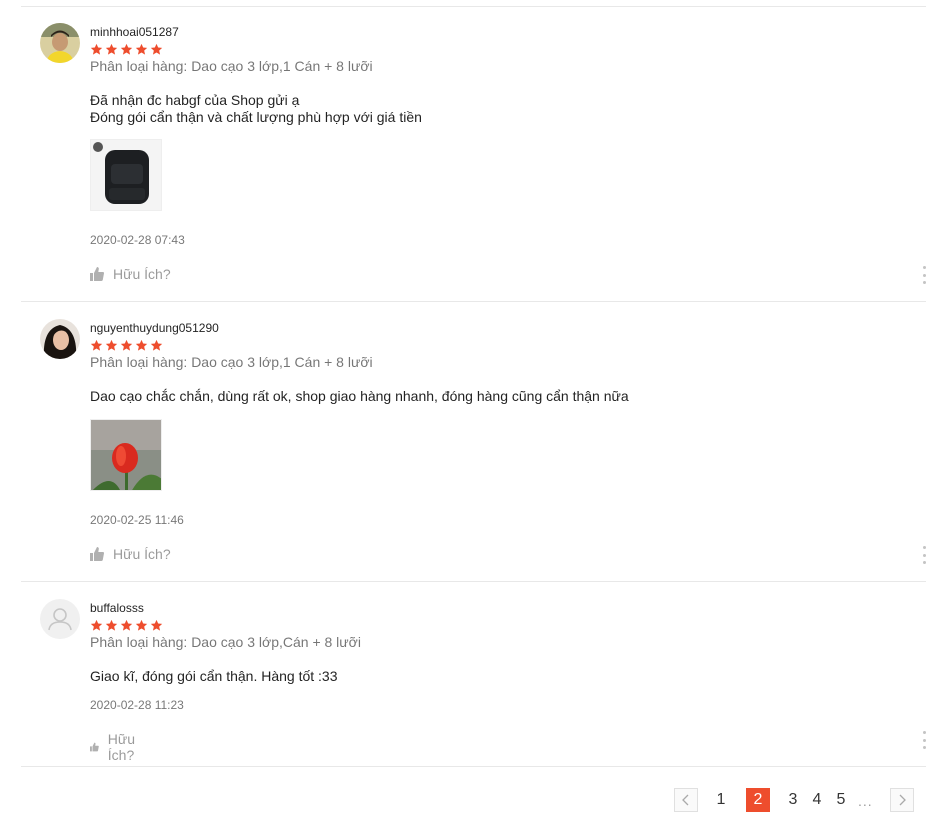 The width and height of the screenshot is (940, 814). I want to click on chevron-right-icon, so click(902, 800).